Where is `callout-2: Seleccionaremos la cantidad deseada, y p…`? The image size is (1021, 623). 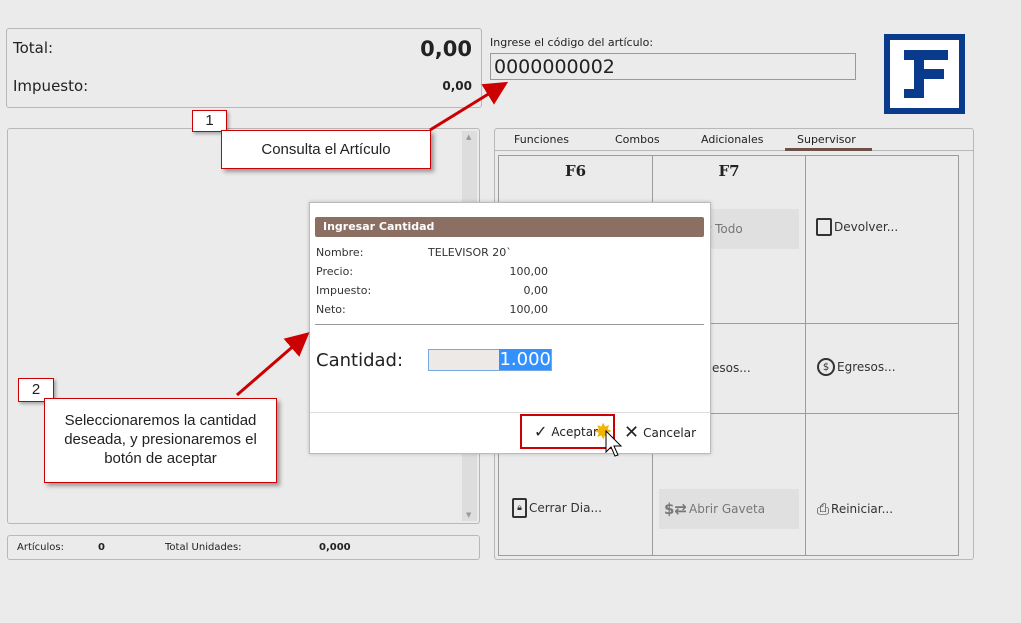 callout-2: Seleccionaremos la cantidad deseada, y p… is located at coordinates (160, 440).